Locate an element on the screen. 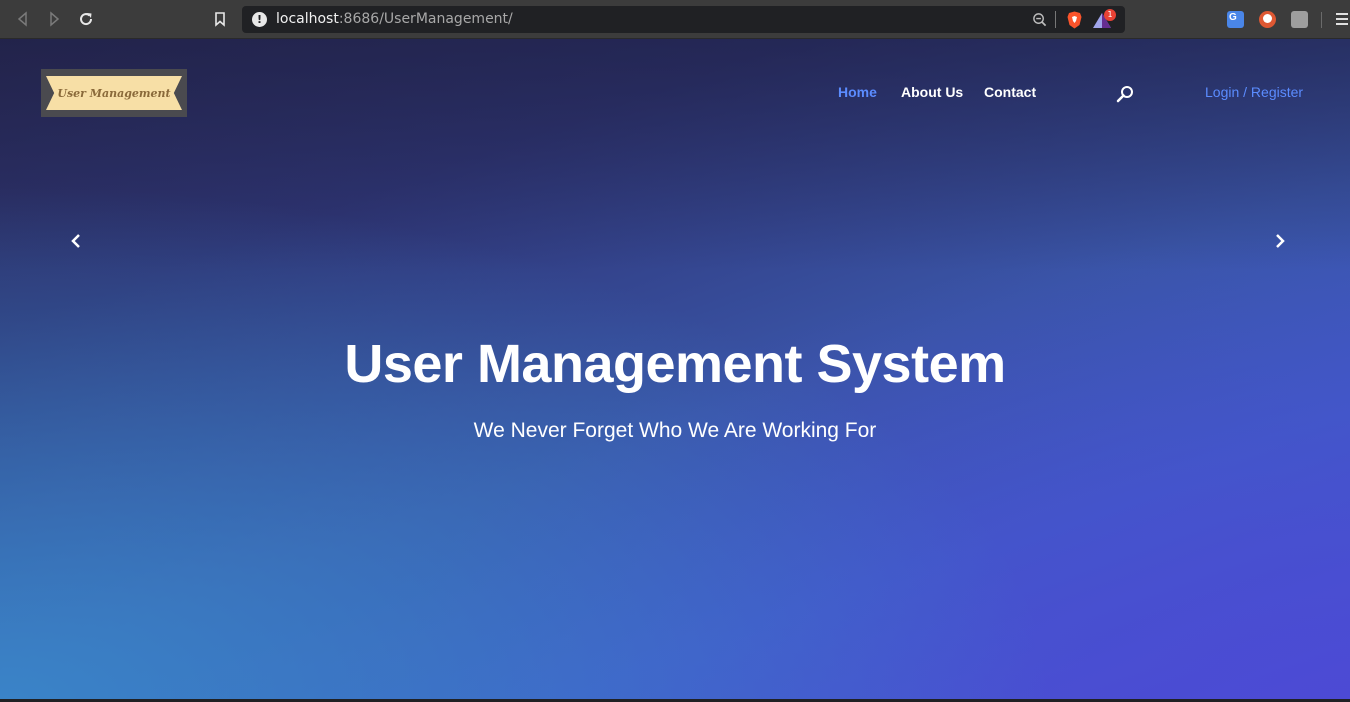 The image size is (1350, 702). nav-contact-link: Contact is located at coordinates (1010, 92).